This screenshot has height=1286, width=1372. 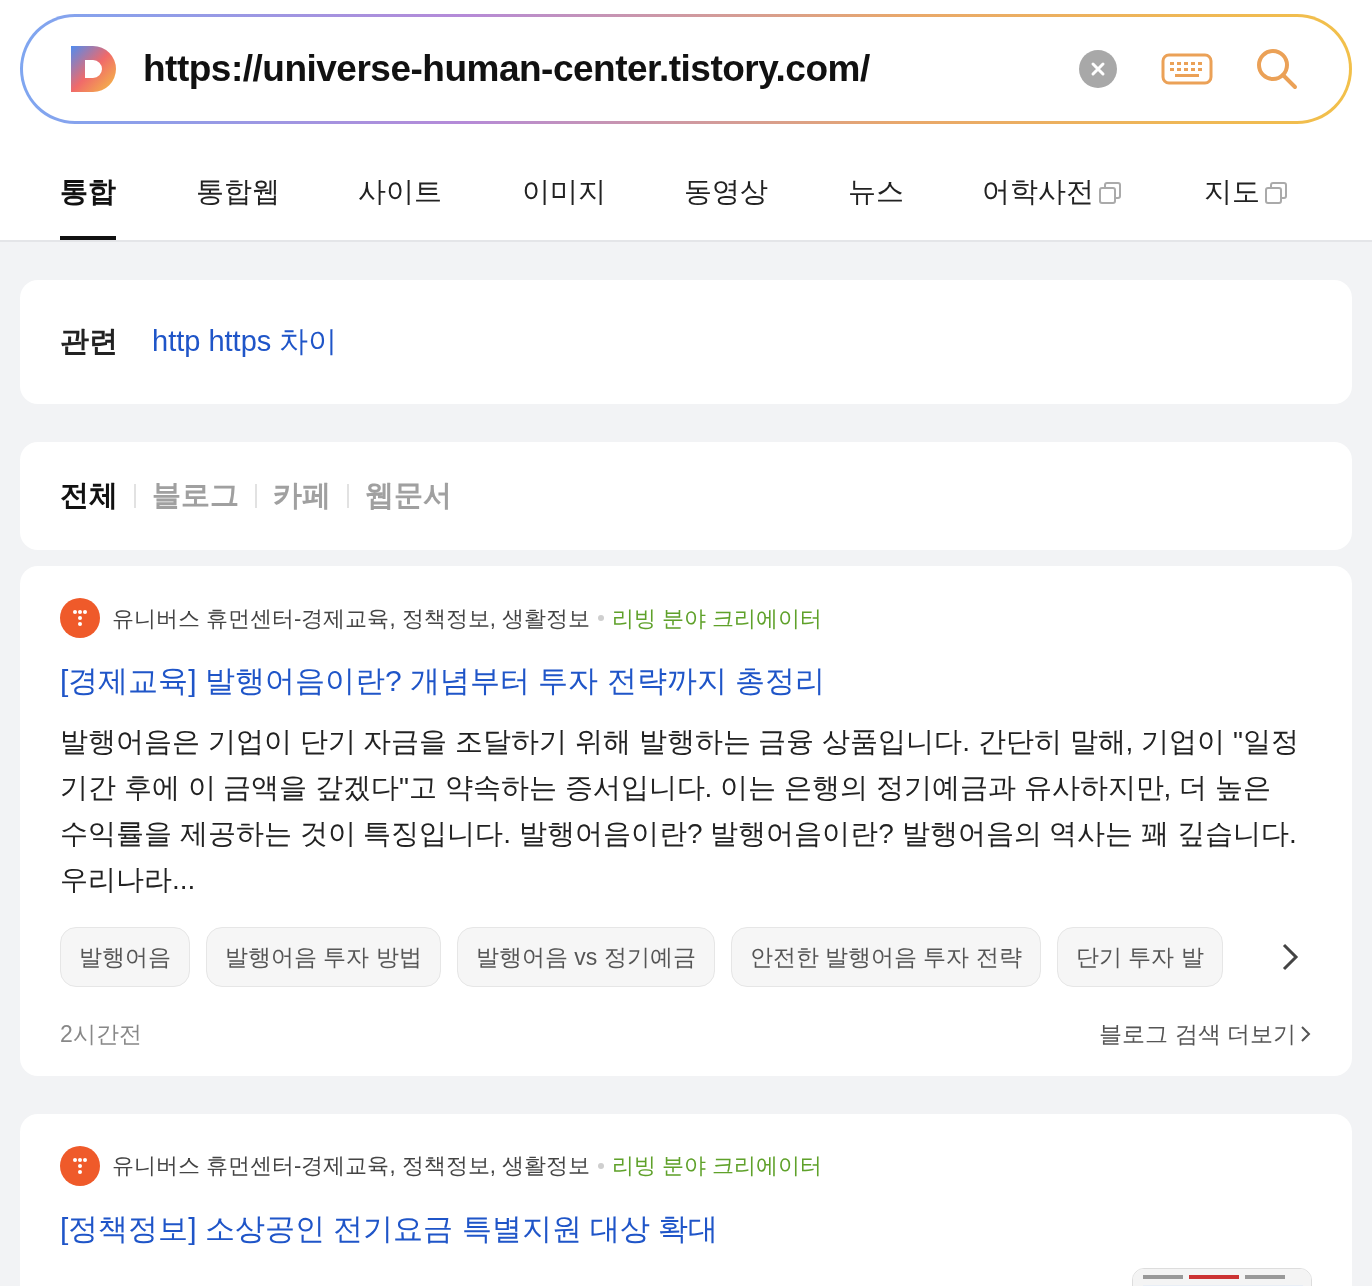 What do you see at coordinates (601, 69) in the screenshot?
I see `search-field: https://universe-human-center.tistory.com/` at bounding box center [601, 69].